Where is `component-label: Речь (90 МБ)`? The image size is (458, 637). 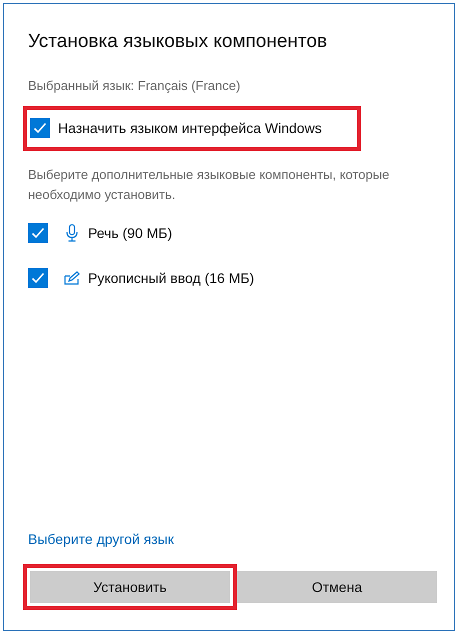
component-label: Речь (90 МБ) is located at coordinates (130, 233).